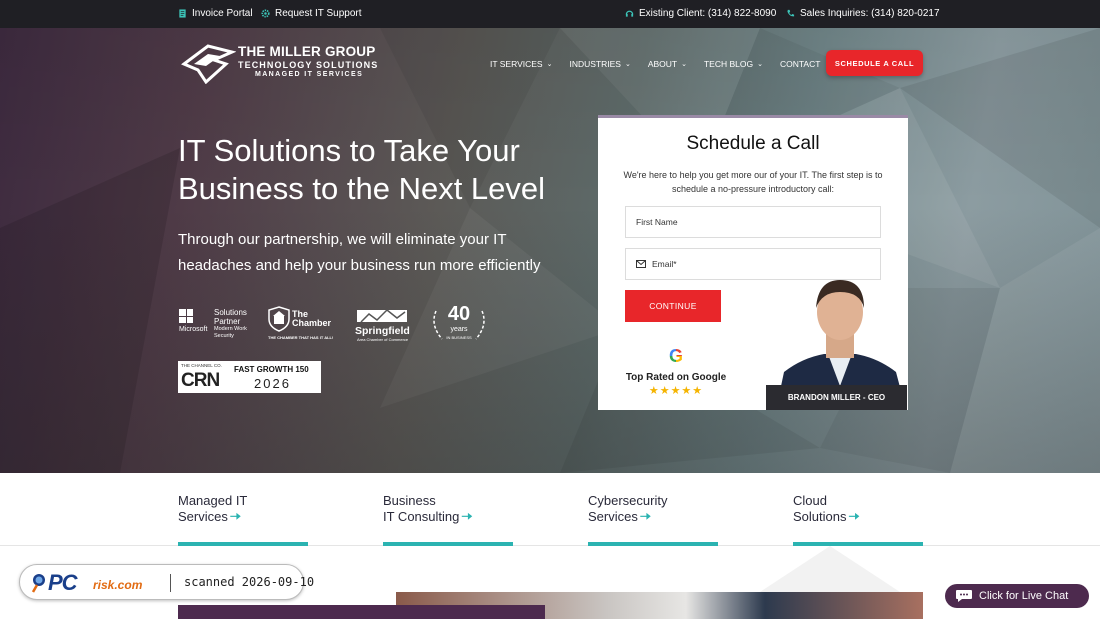 Image resolution: width=1100 pixels, height=619 pixels. Describe the element at coordinates (200, 380) in the screenshot. I see `crn-logo: CRN` at that location.